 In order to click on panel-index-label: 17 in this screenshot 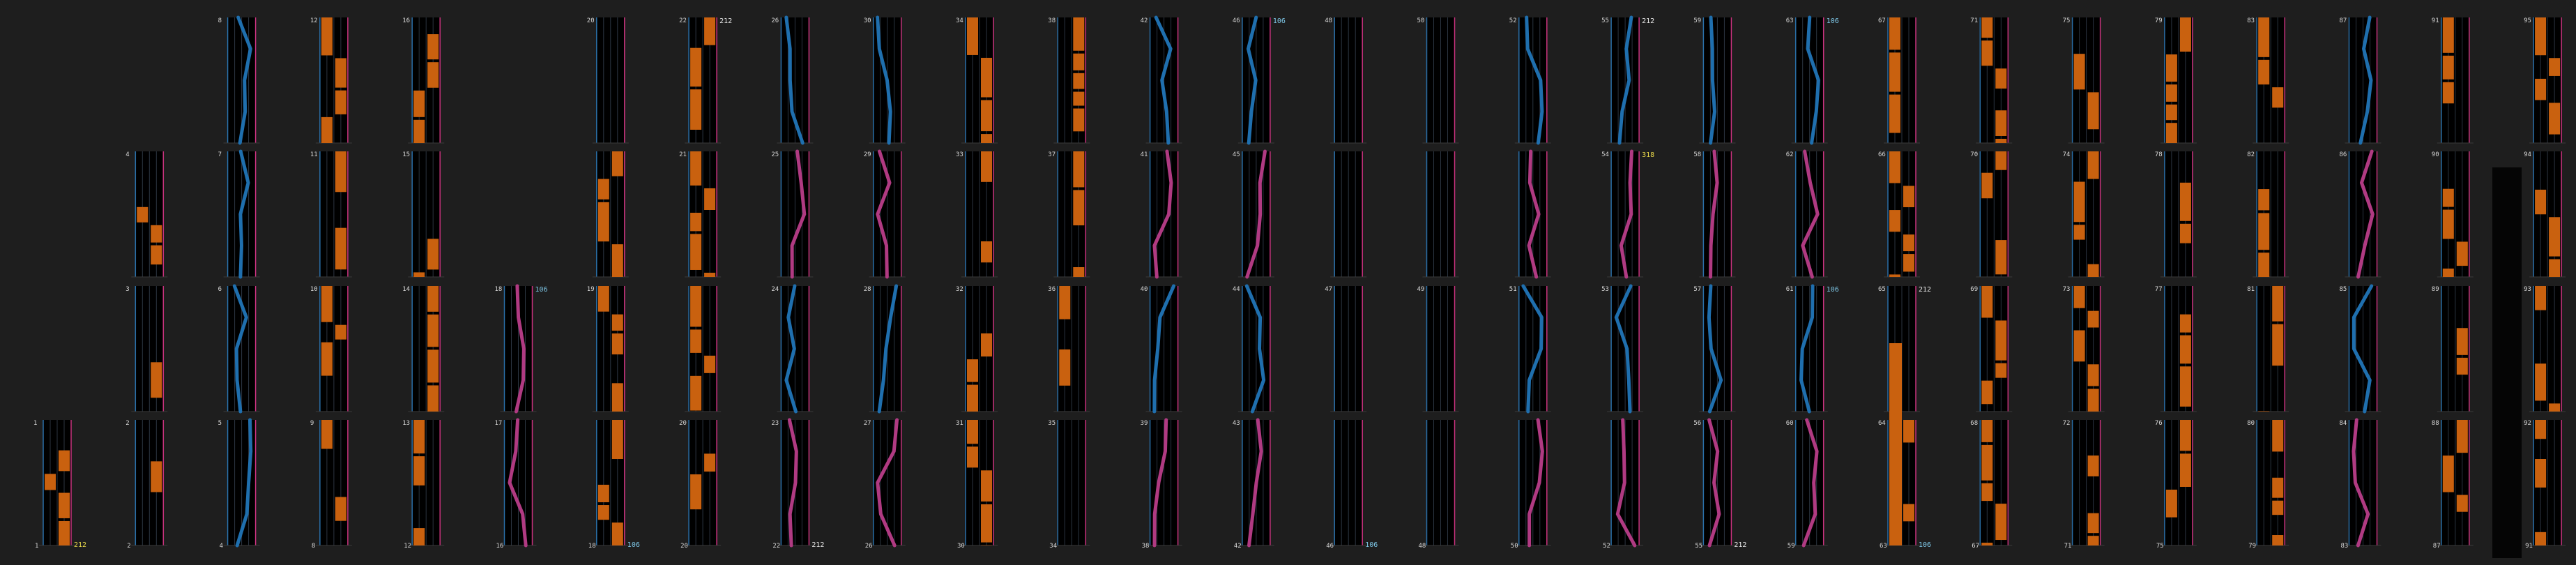, I will do `click(499, 423)`.